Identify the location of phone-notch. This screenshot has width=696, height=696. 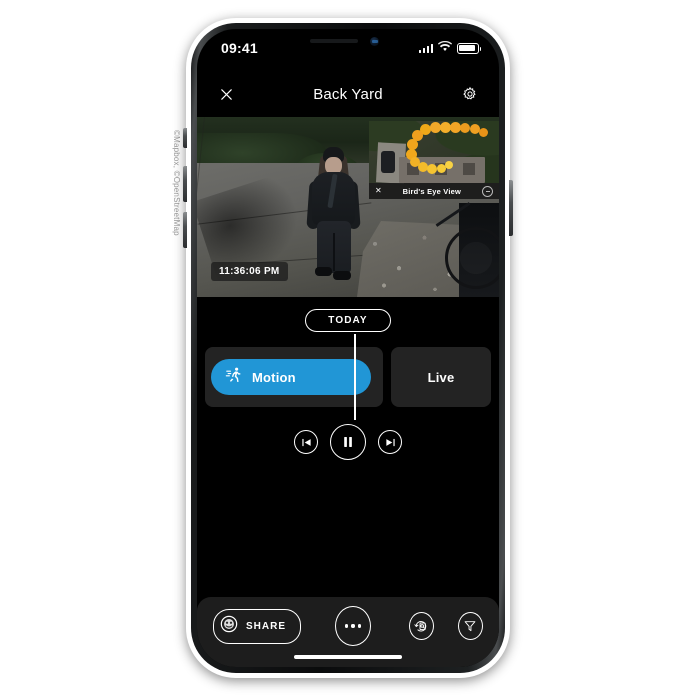
(348, 41).